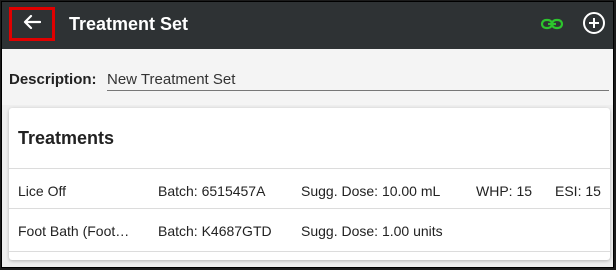  I want to click on treatment-dose: Sugg. Dose: 1.00 units, so click(372, 231).